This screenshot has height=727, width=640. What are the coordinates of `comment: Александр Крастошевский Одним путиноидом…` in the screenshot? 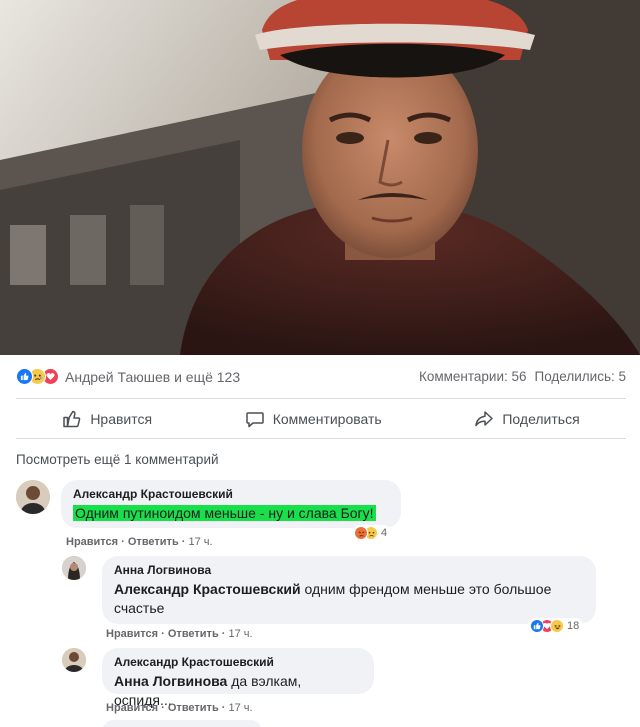 It's located at (208, 504).